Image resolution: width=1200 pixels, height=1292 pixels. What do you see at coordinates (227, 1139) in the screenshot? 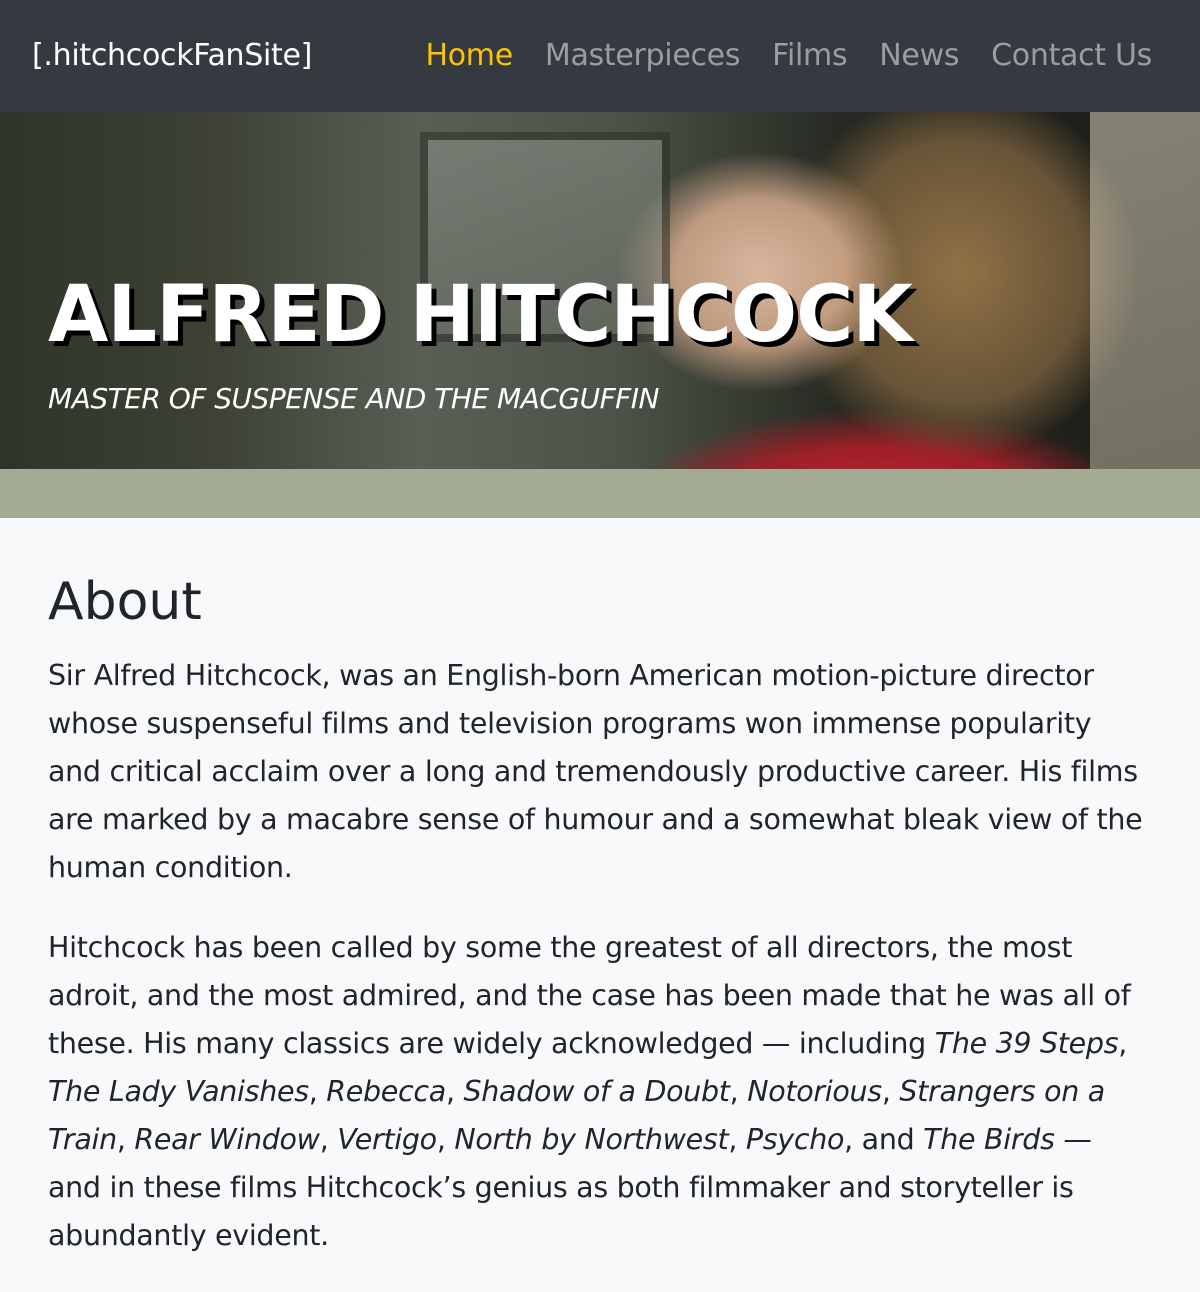
I see `film-title: Rear Window` at bounding box center [227, 1139].